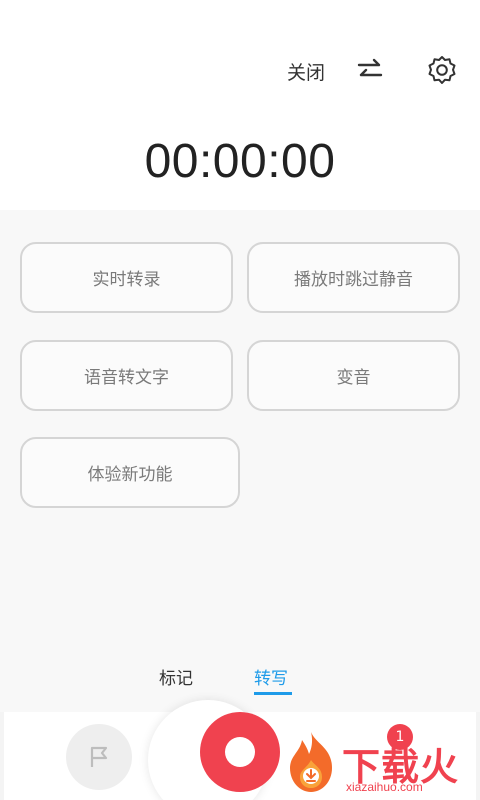  Describe the element at coordinates (370, 70) in the screenshot. I see `swap-icon` at that location.